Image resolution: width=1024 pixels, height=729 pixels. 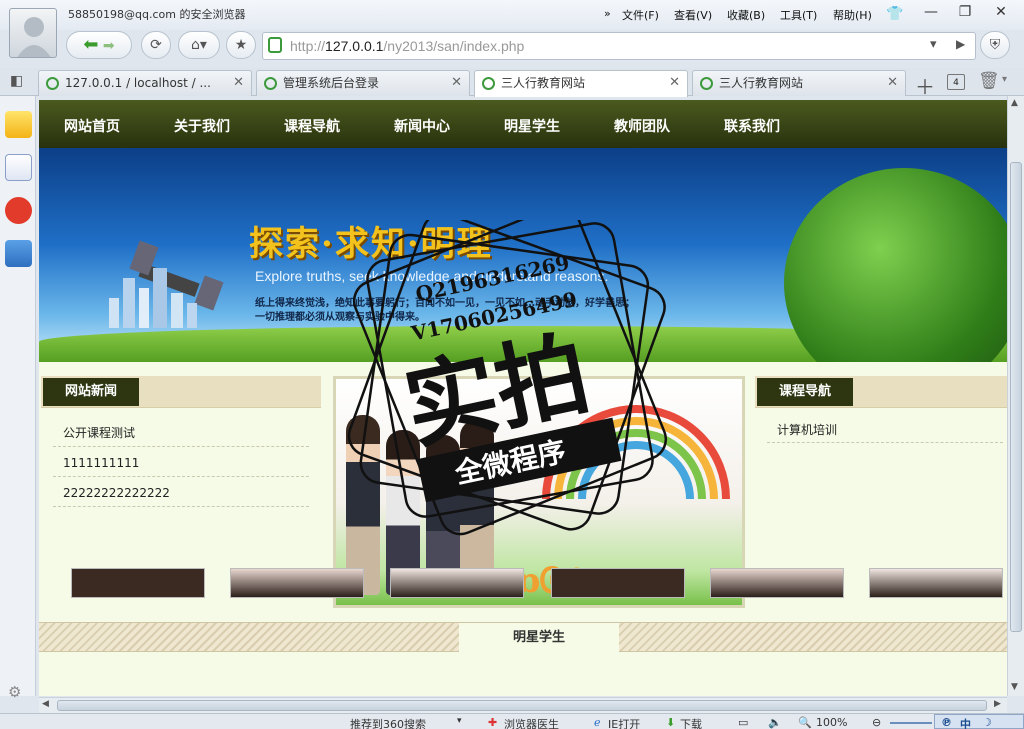 What do you see at coordinates (493, 722) in the screenshot?
I see `doctor-cross-icon: ✚` at bounding box center [493, 722].